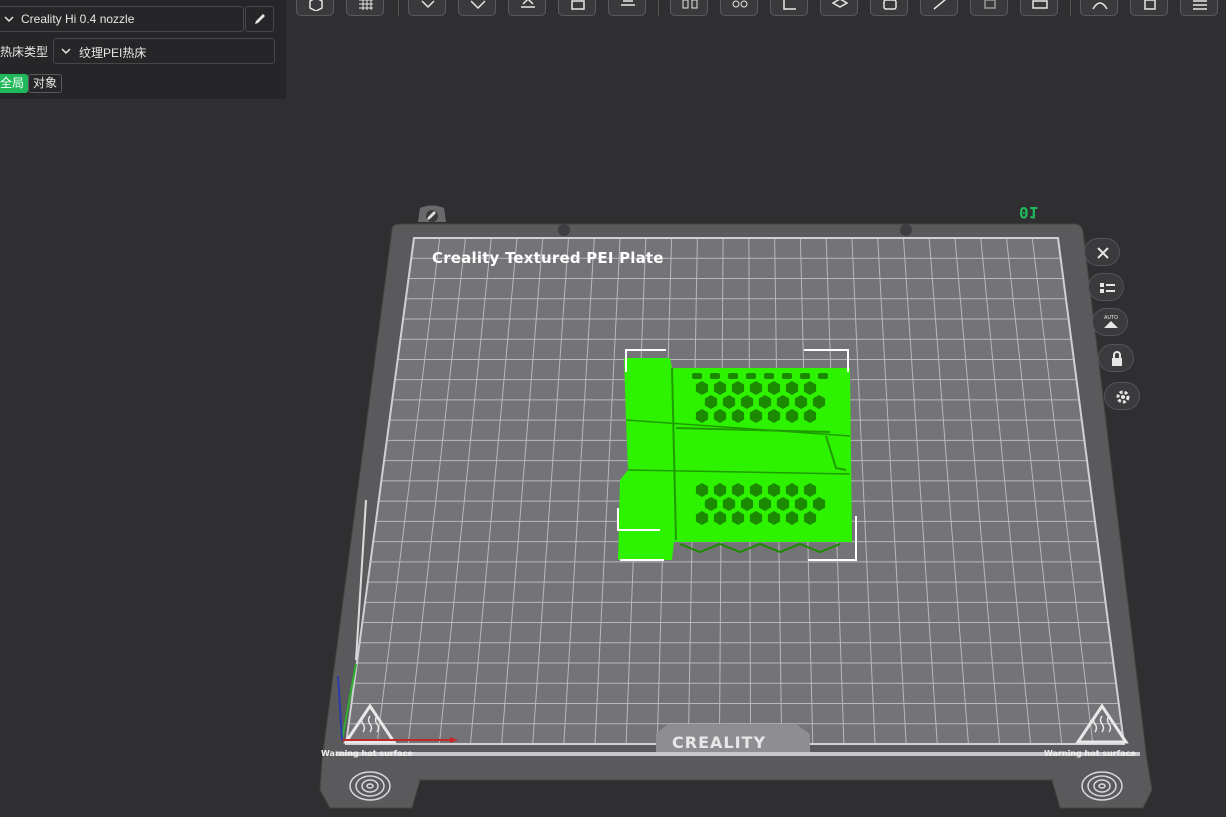 This screenshot has height=817, width=1226. I want to click on layers-button, so click(839, 8).